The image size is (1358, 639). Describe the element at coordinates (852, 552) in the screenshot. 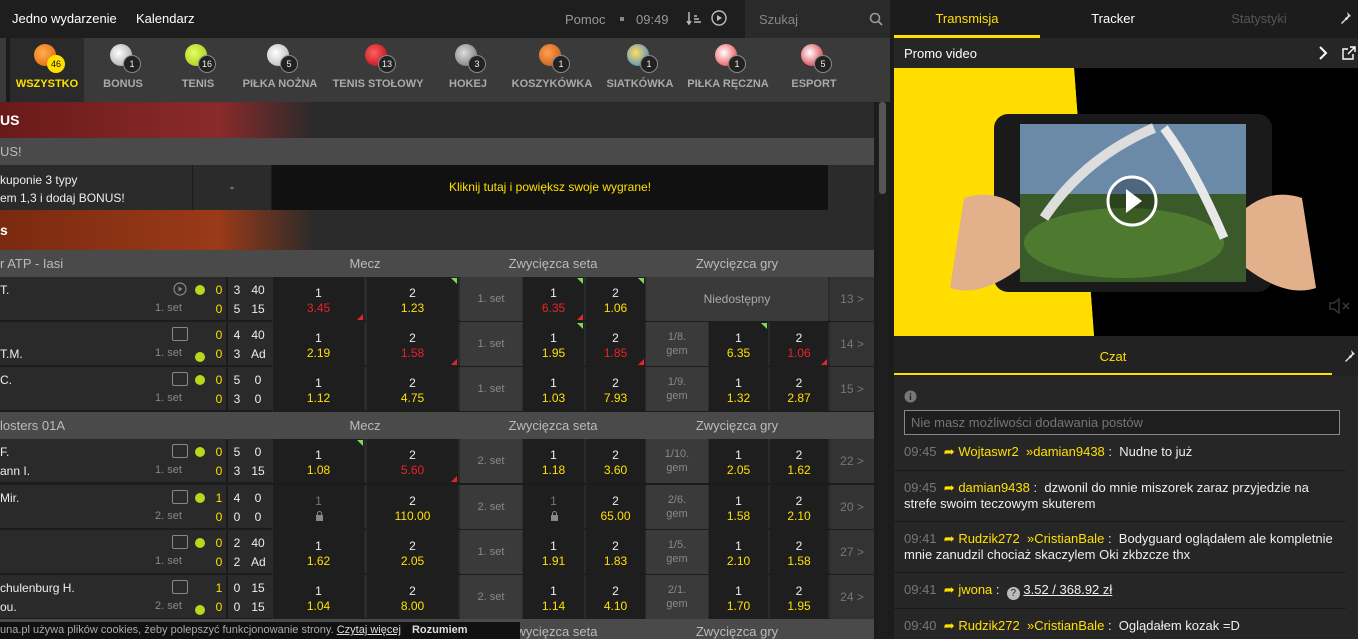

I see `more-markets-button: 27 >` at that location.